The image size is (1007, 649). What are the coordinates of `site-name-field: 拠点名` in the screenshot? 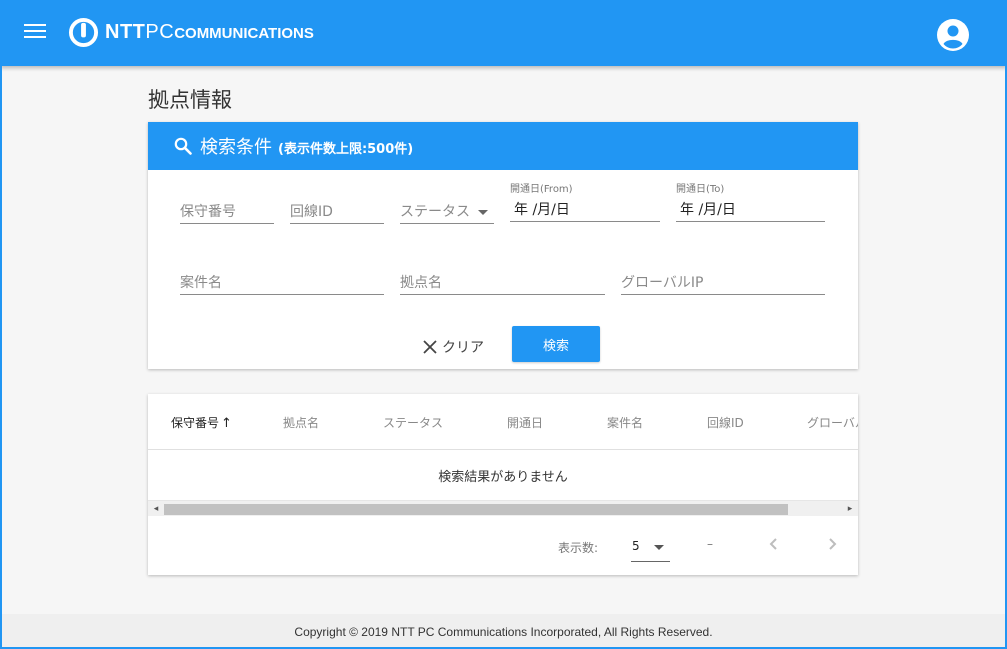 It's located at (502, 283).